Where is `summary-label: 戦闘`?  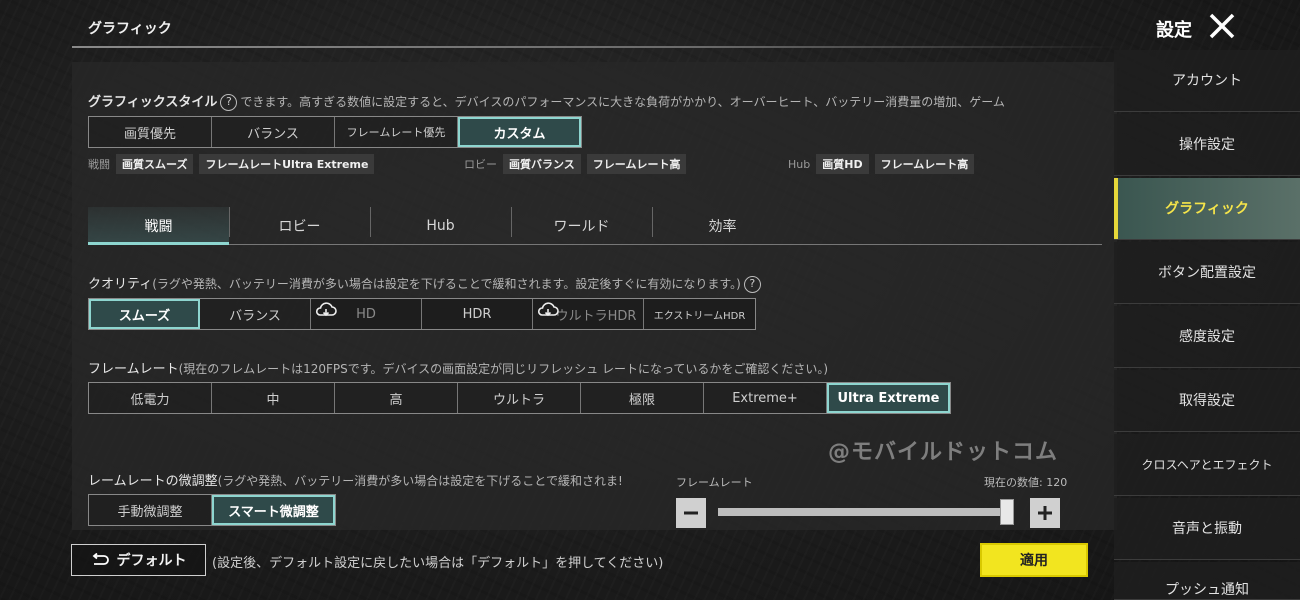 summary-label: 戦闘 is located at coordinates (99, 164).